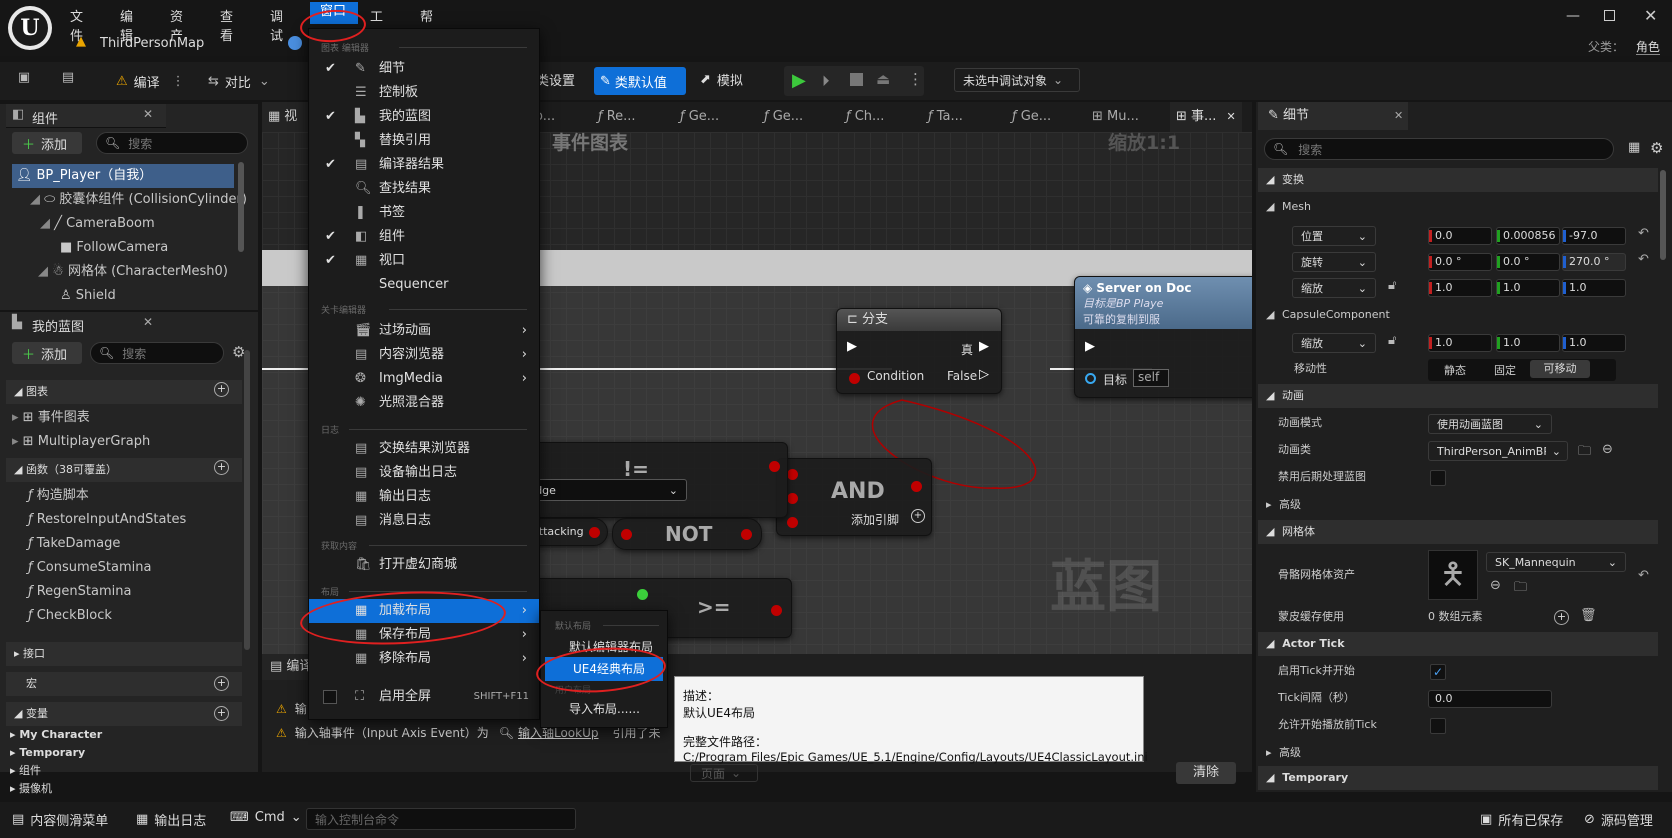 The height and width of the screenshot is (838, 1672). I want to click on var-group-camera: ▸ 摄像机, so click(31, 789).